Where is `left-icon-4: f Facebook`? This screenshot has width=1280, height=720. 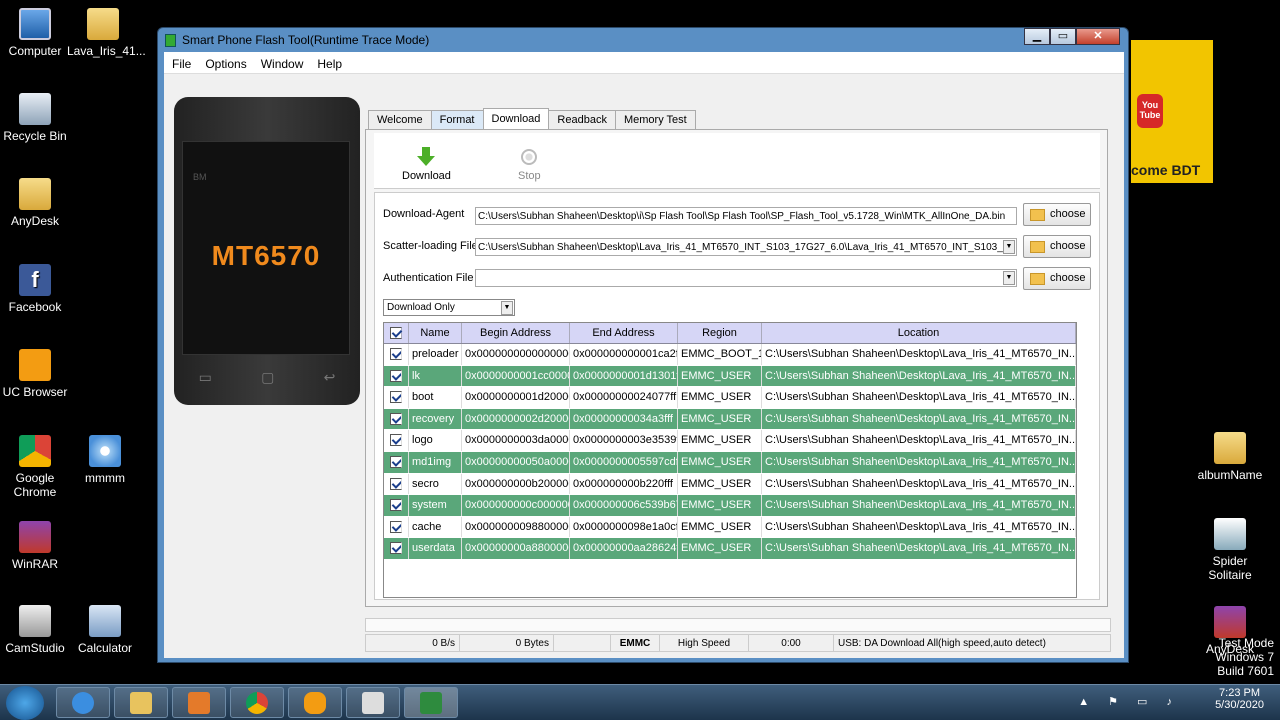
left-icon-4: f Facebook is located at coordinates (35, 289).